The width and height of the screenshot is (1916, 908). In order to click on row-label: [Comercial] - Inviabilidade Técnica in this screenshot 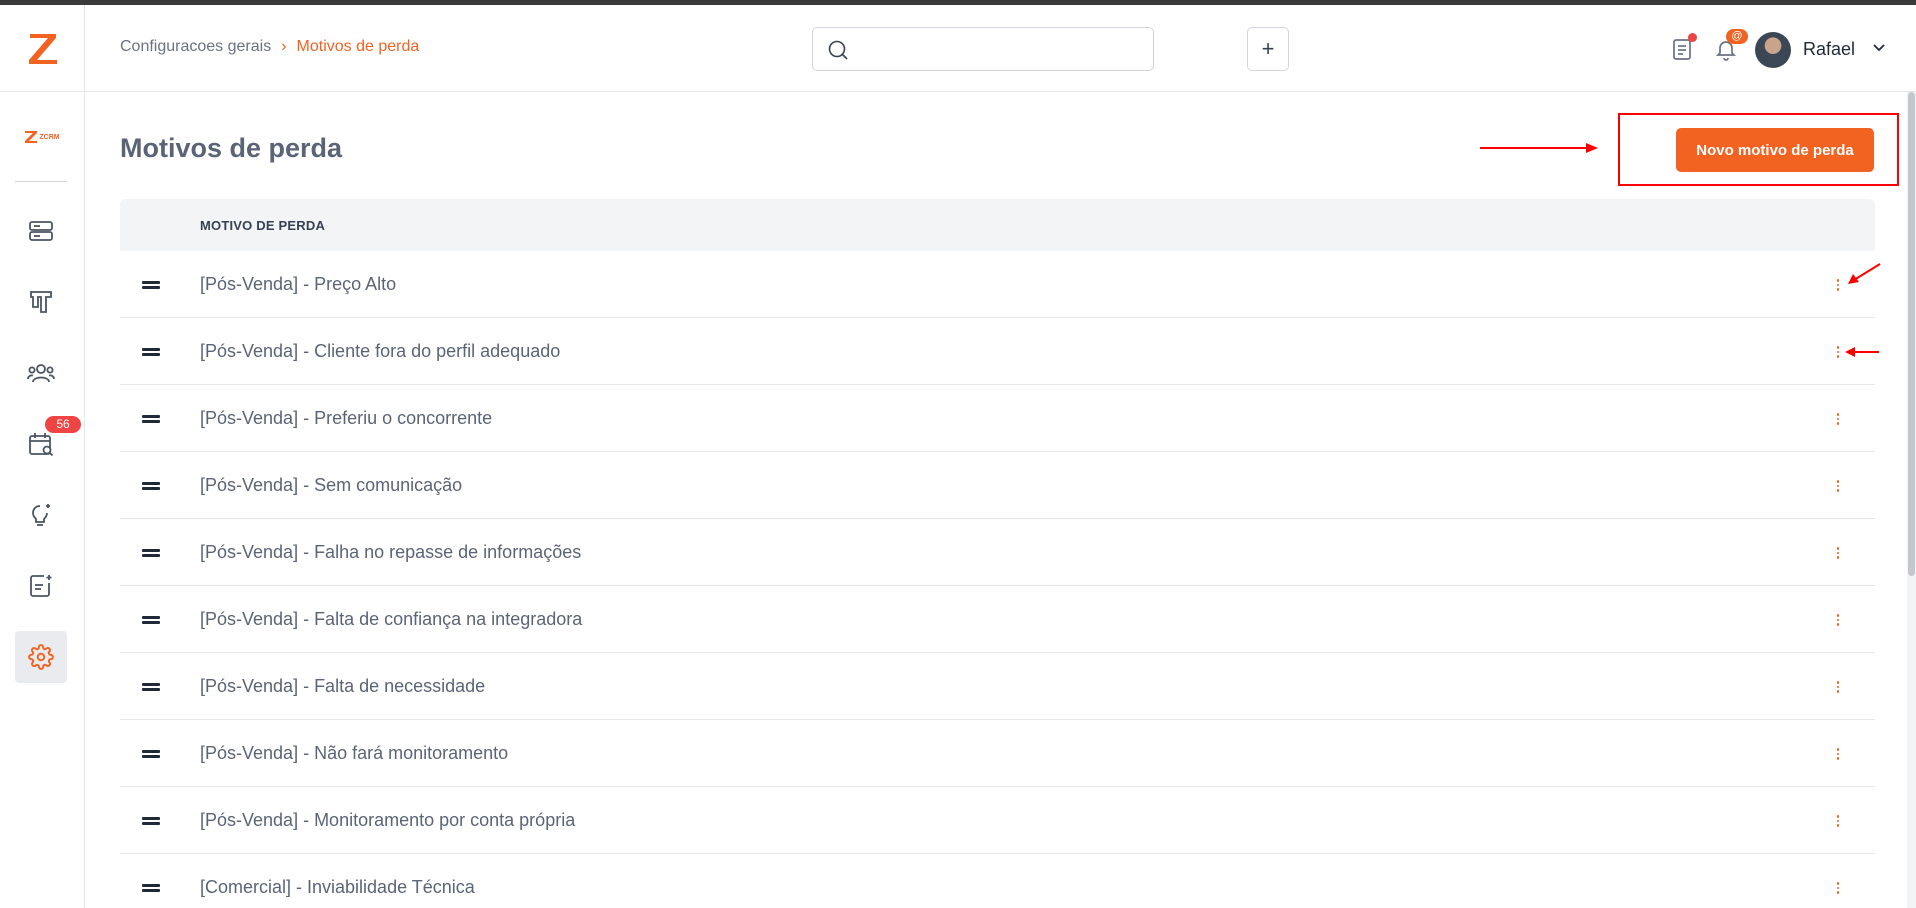, I will do `click(337, 887)`.